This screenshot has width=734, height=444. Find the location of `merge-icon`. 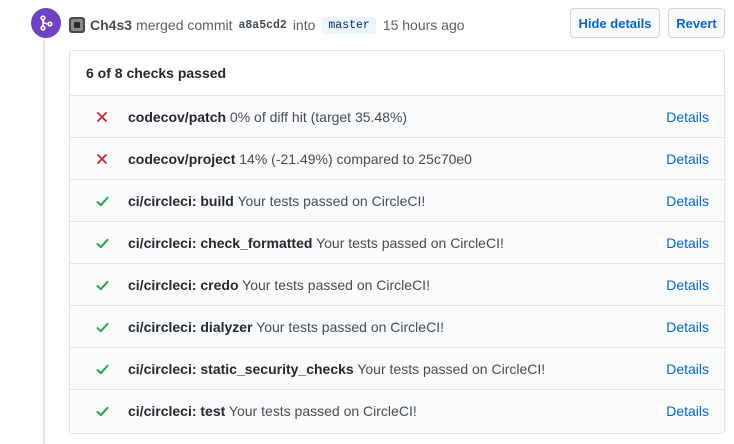

merge-icon is located at coordinates (46, 23).